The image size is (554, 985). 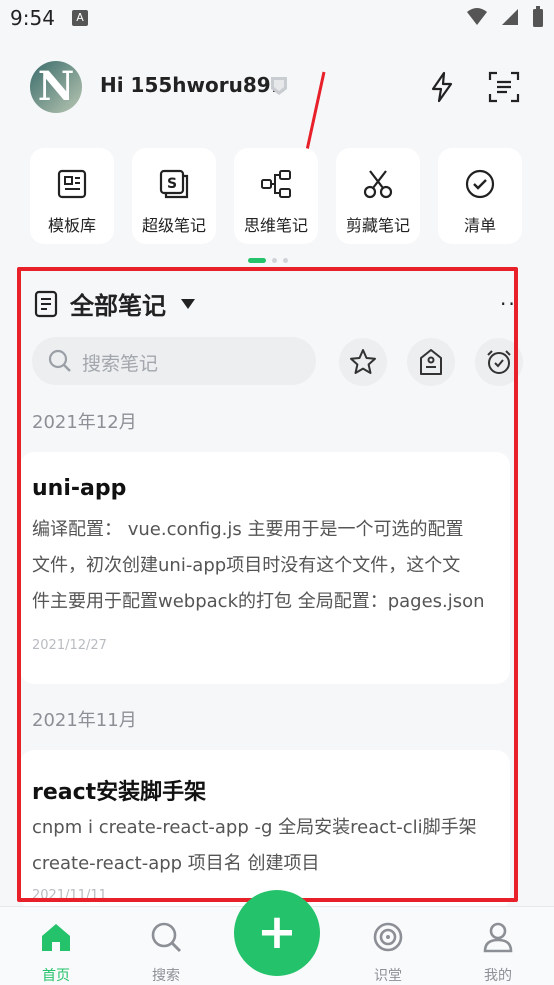 I want to click on status-bar: 9:54 A, so click(x=277, y=19).